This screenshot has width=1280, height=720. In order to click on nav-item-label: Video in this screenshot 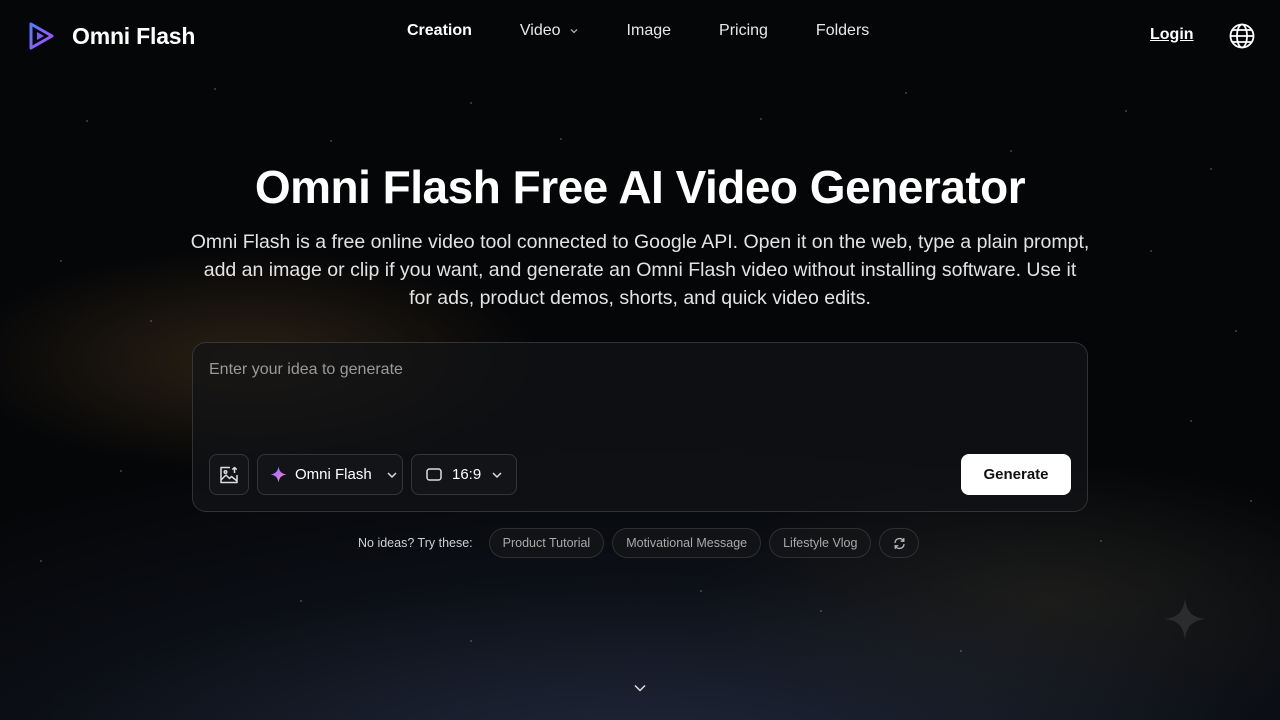, I will do `click(540, 30)`.